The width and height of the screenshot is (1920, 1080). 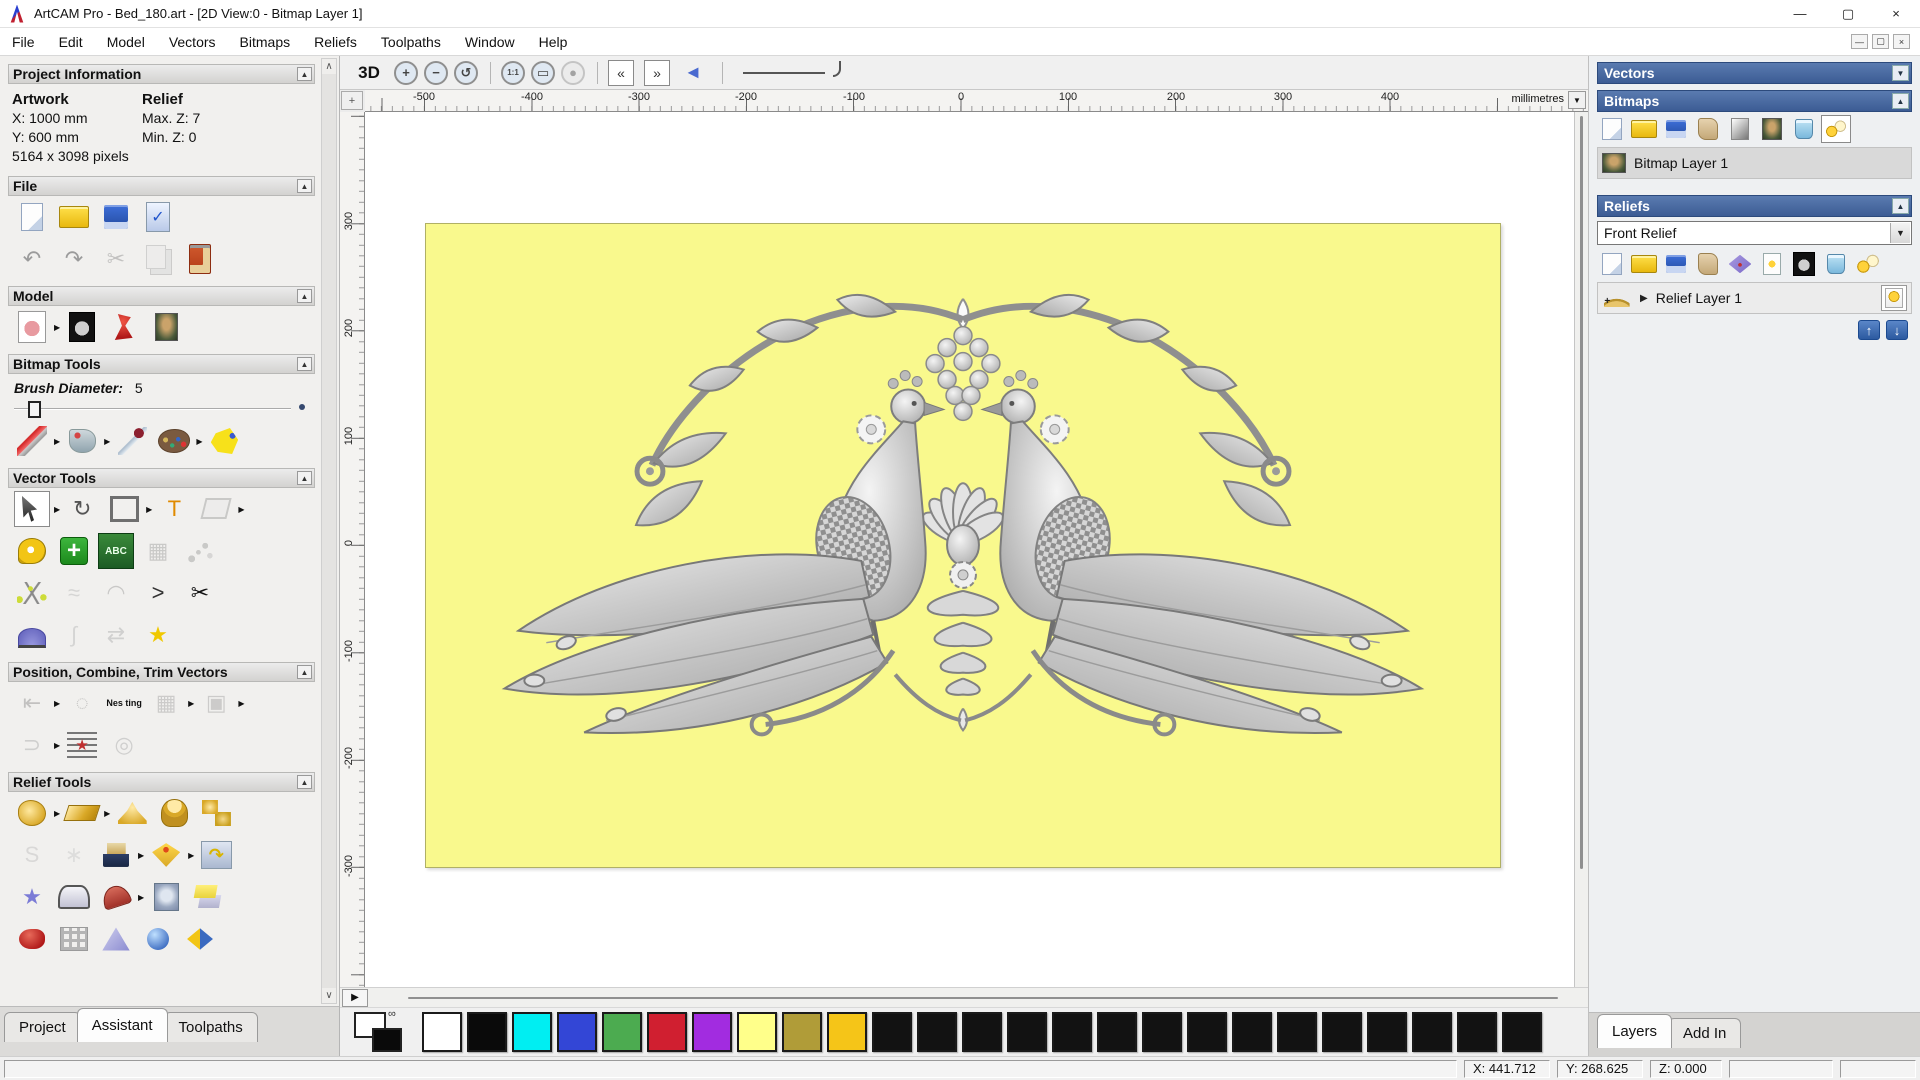 What do you see at coordinates (1740, 129) in the screenshot?
I see `bitmap-greyscale-icon` at bounding box center [1740, 129].